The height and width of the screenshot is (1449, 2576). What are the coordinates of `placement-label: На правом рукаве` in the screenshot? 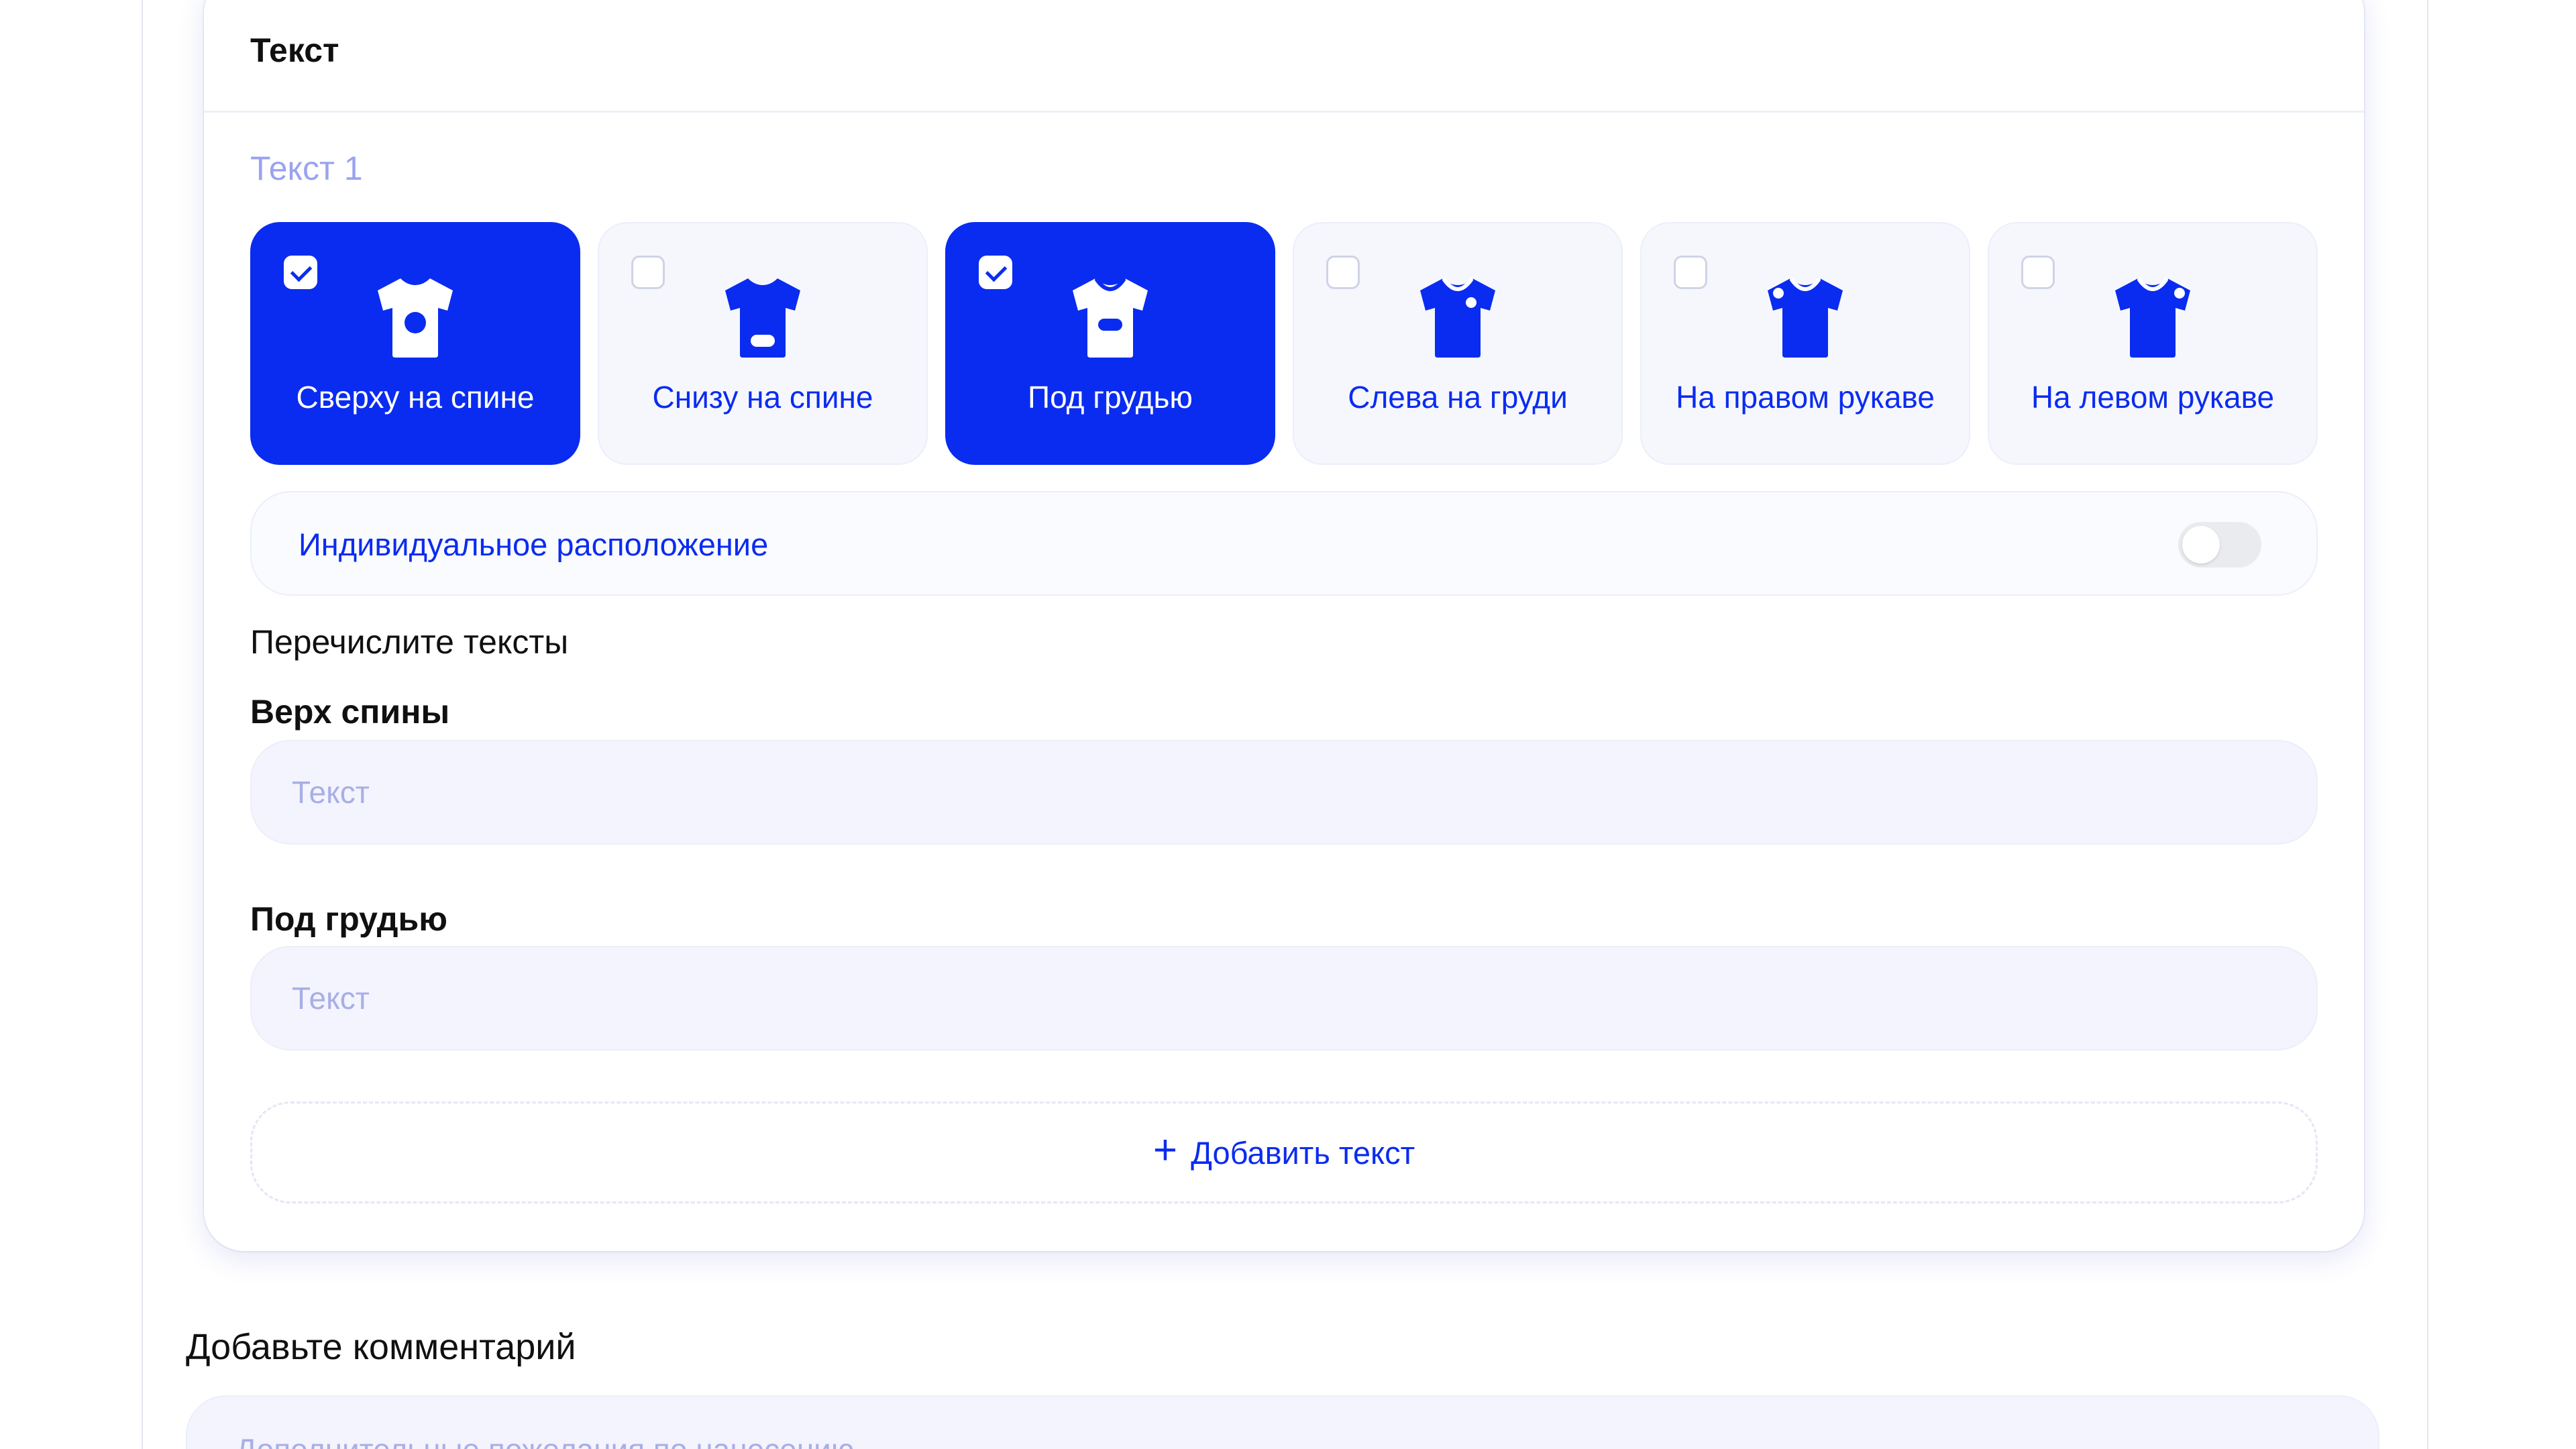 It's located at (1805, 397).